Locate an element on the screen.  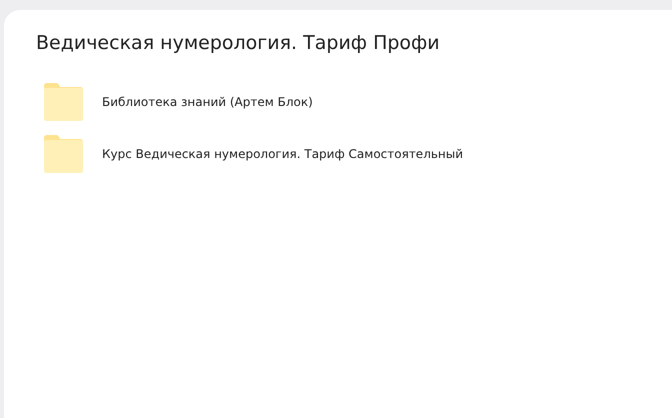
page-title: Ведическая нумерология. Тариф Профи is located at coordinates (238, 43).